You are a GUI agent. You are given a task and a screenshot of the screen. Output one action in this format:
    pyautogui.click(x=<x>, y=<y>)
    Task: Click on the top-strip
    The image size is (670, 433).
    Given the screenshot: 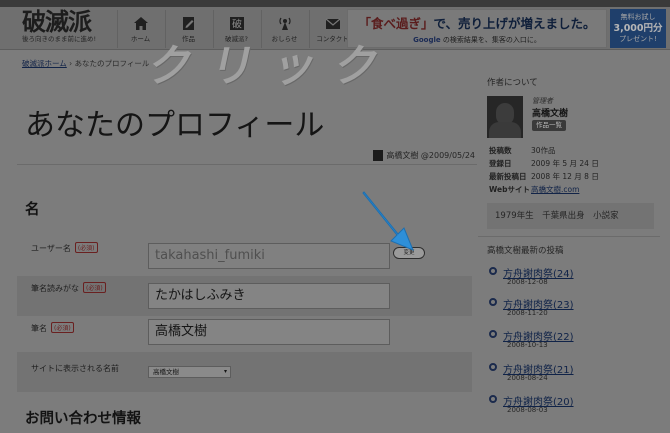 What is the action you would take?
    pyautogui.click(x=335, y=3)
    